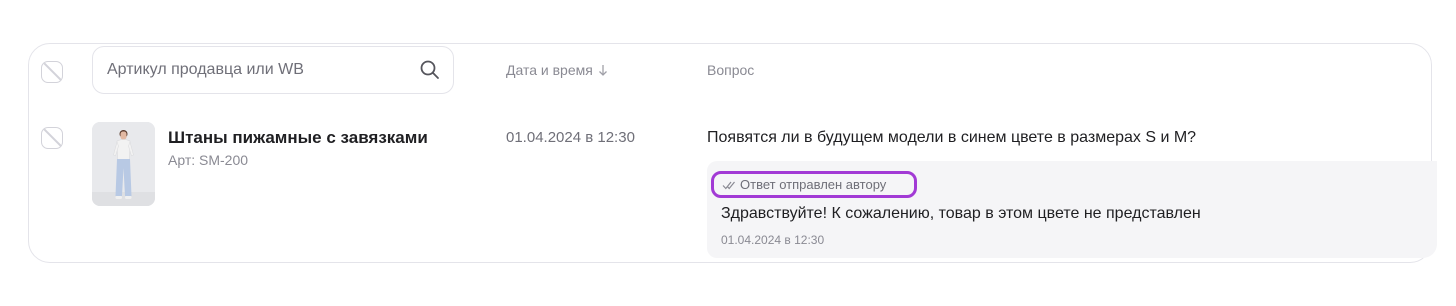  What do you see at coordinates (728, 185) in the screenshot?
I see `double-check-icon` at bounding box center [728, 185].